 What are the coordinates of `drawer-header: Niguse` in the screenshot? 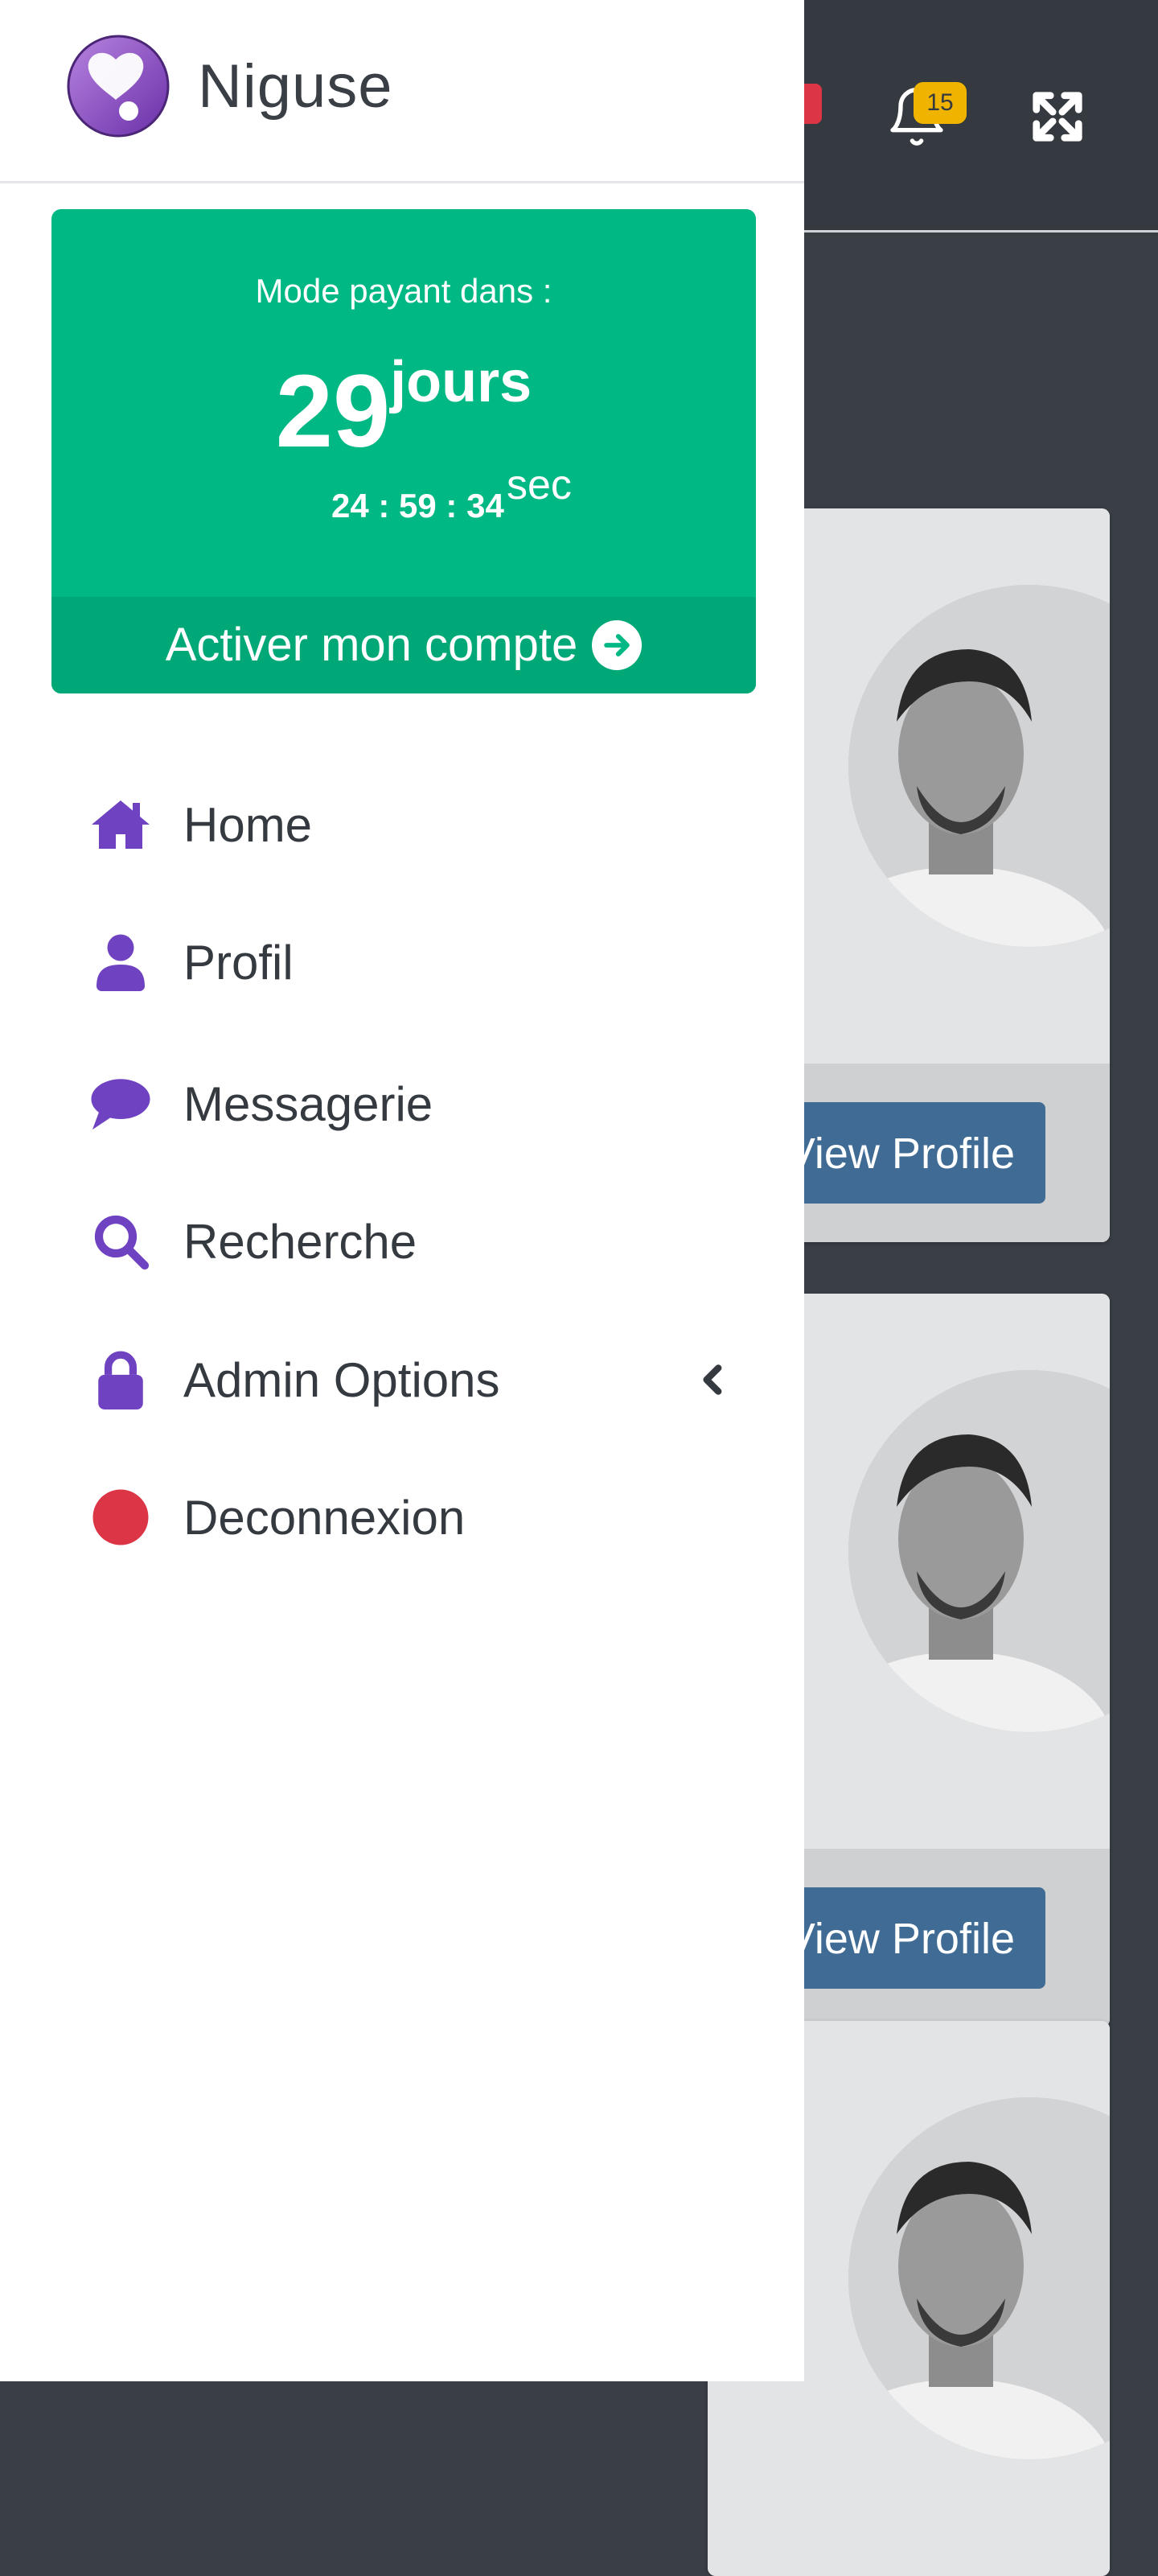 It's located at (402, 91).